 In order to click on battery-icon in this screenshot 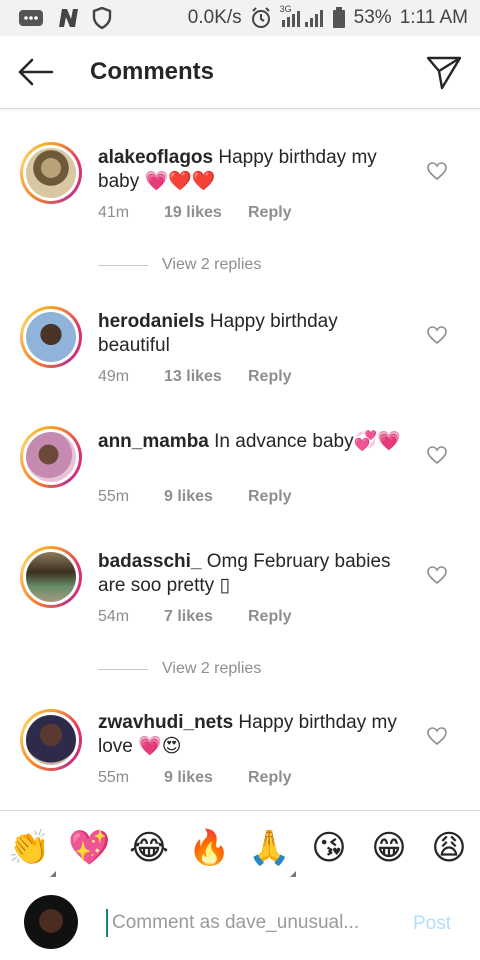, I will do `click(339, 18)`.